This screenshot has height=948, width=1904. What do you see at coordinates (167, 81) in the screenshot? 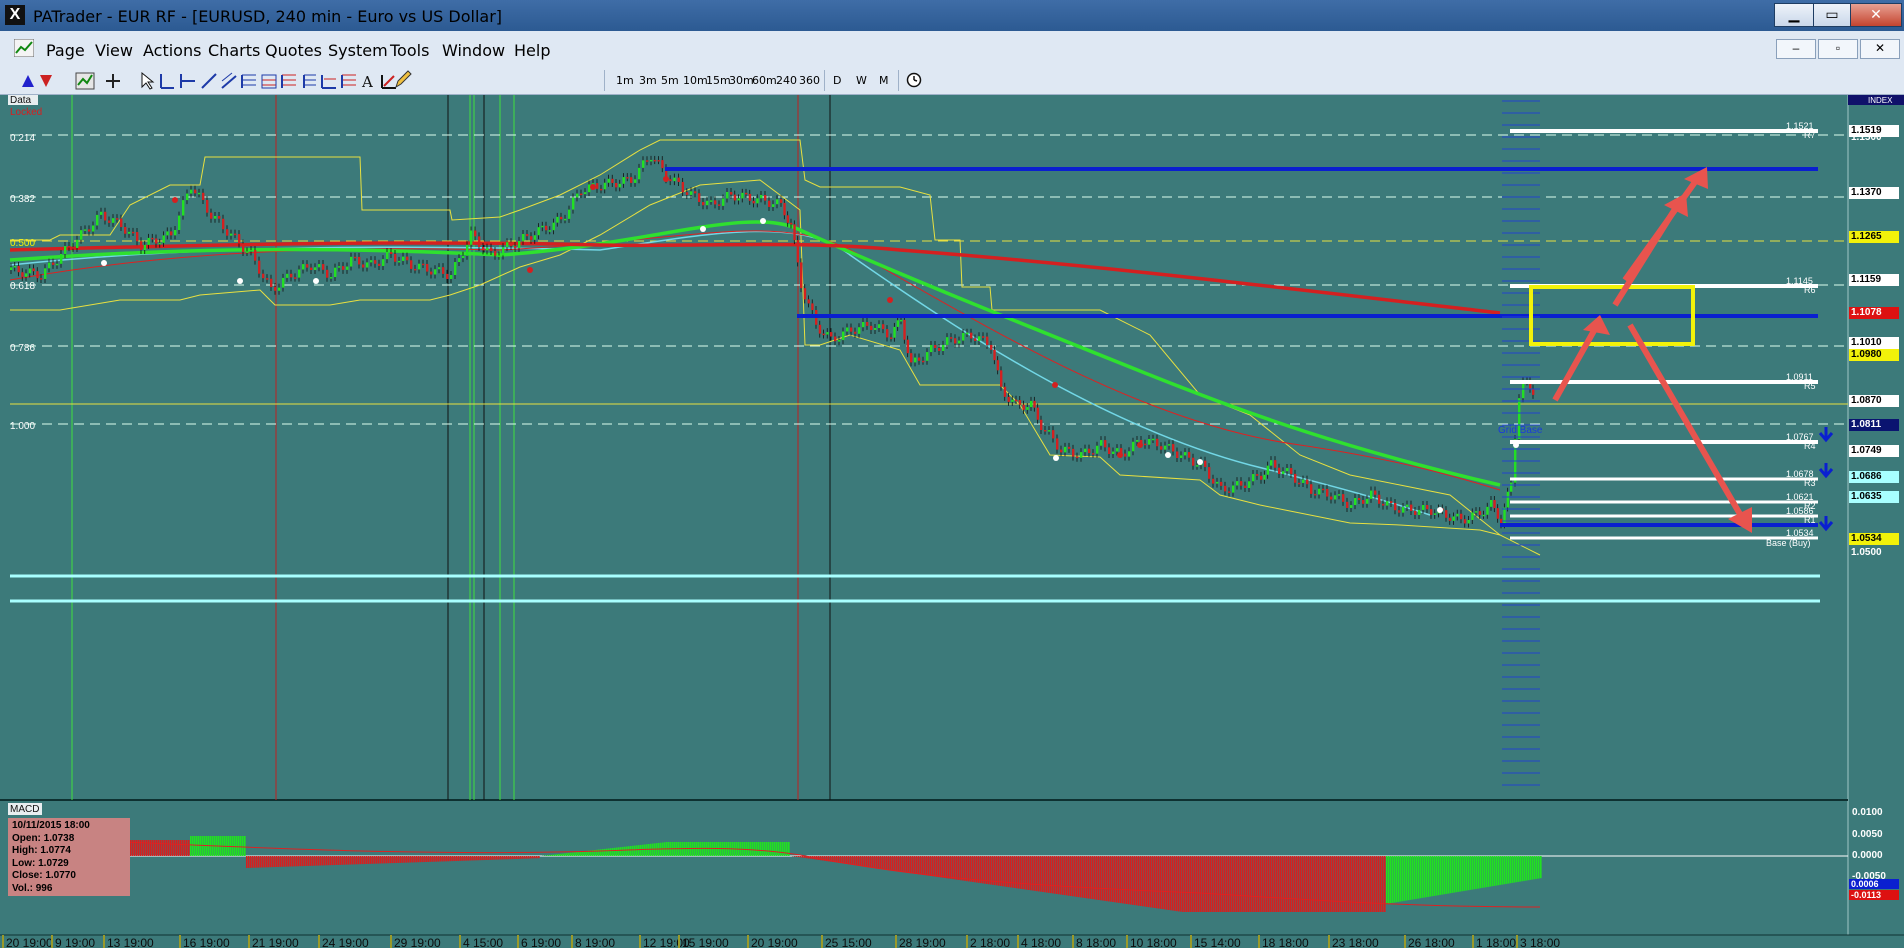
I see `line-tool-icon` at bounding box center [167, 81].